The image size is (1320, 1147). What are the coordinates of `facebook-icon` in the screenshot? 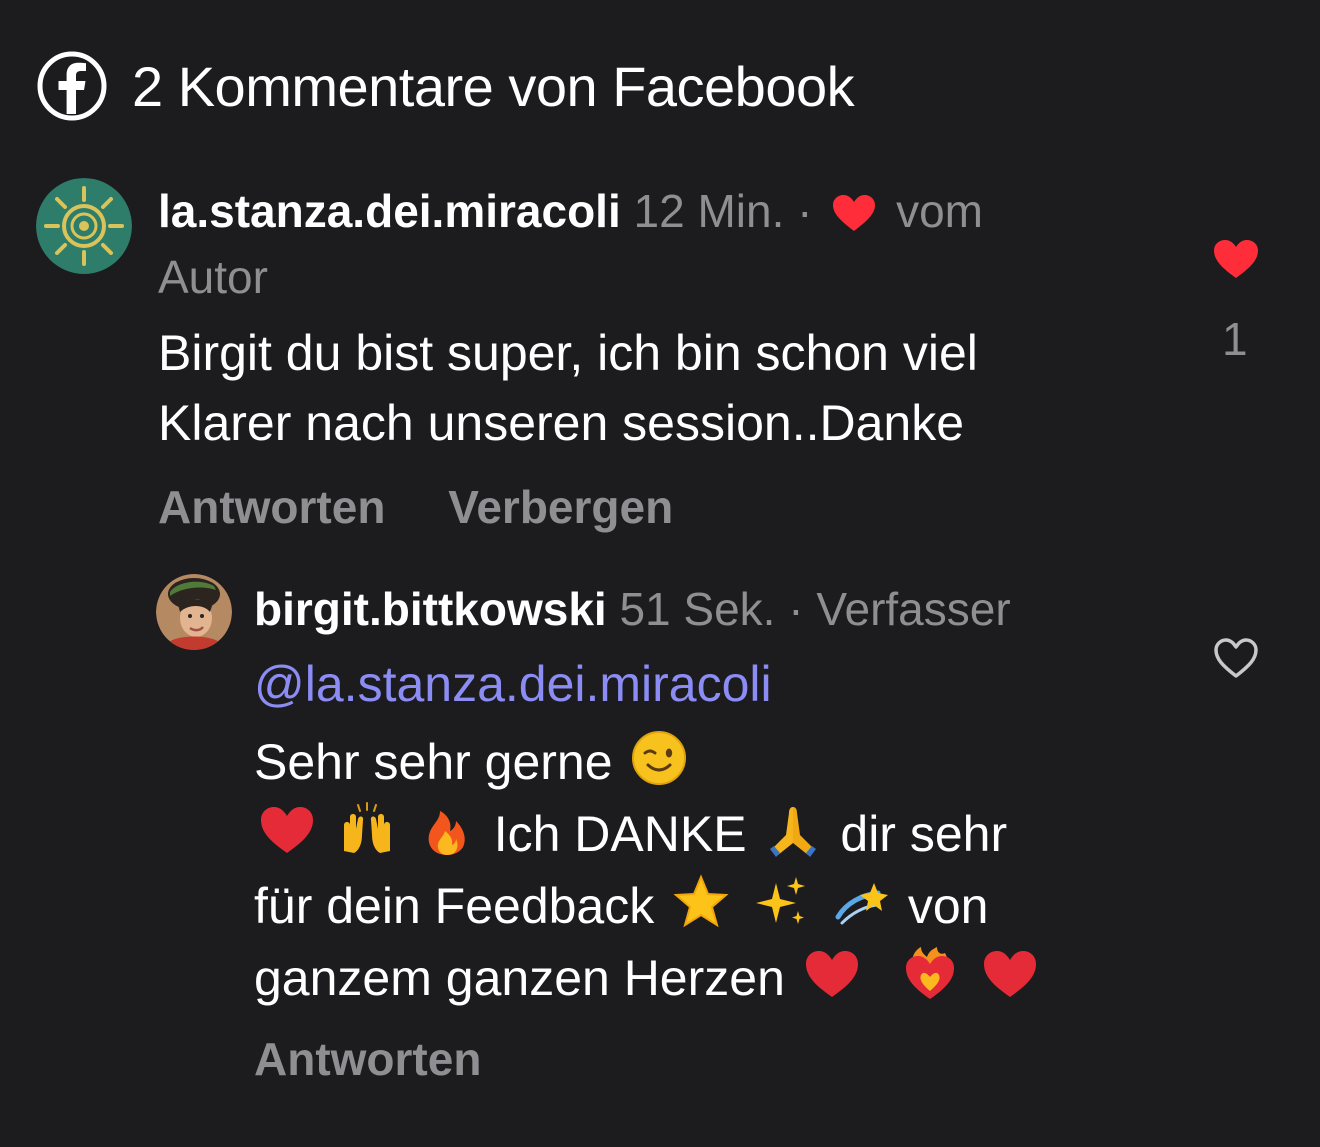 It's located at (72, 86).